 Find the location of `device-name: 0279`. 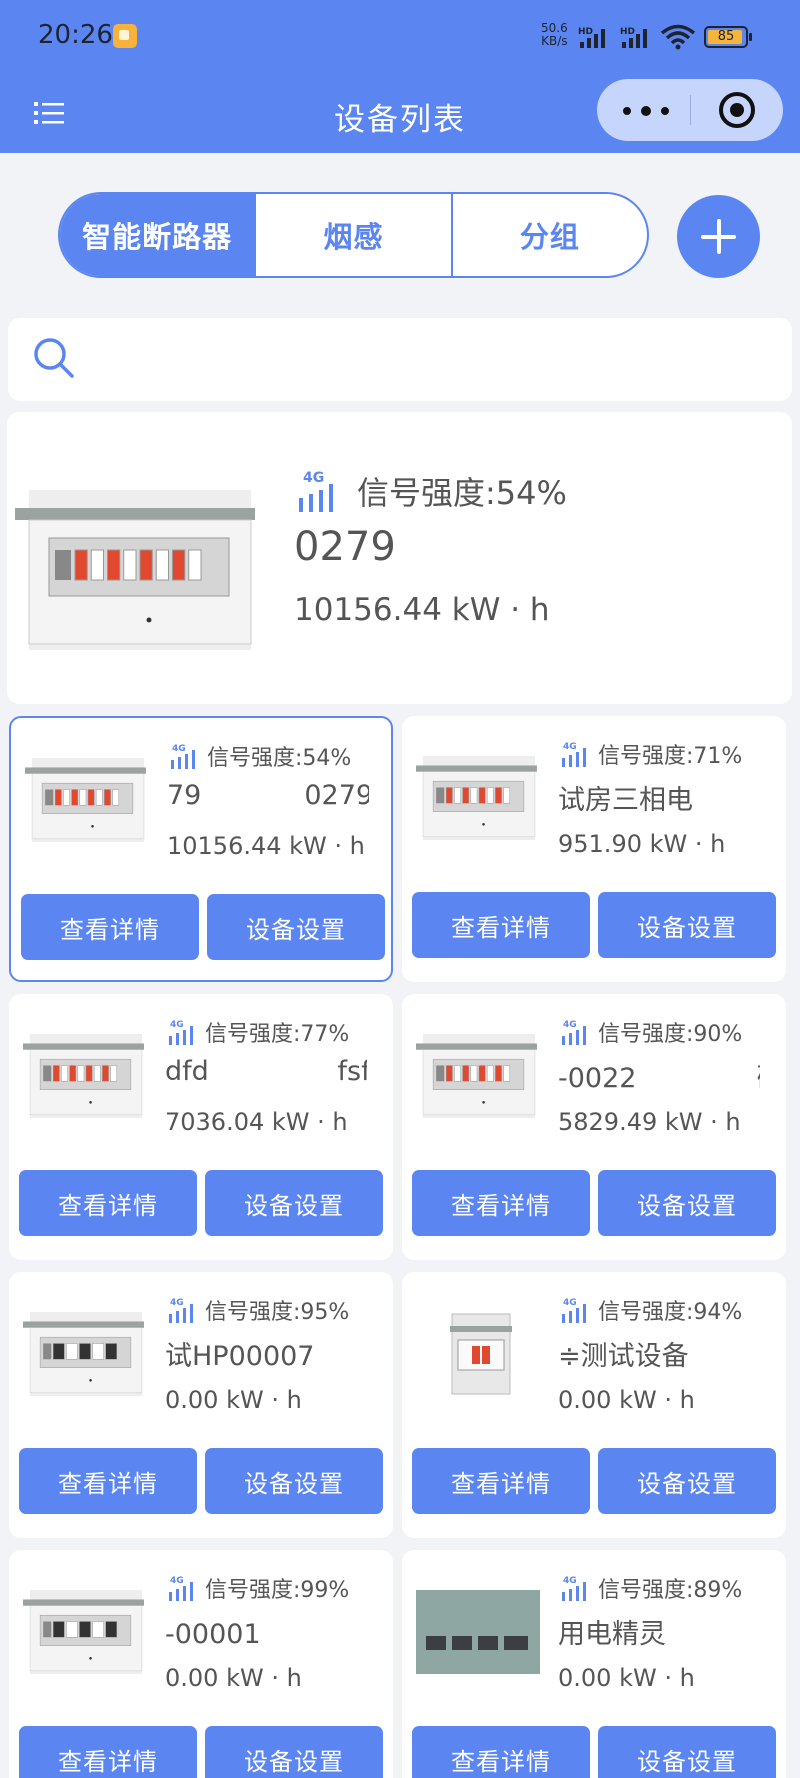

device-name: 0279 is located at coordinates (345, 547).